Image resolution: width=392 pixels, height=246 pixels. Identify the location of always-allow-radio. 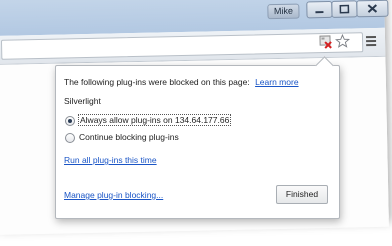
(70, 121).